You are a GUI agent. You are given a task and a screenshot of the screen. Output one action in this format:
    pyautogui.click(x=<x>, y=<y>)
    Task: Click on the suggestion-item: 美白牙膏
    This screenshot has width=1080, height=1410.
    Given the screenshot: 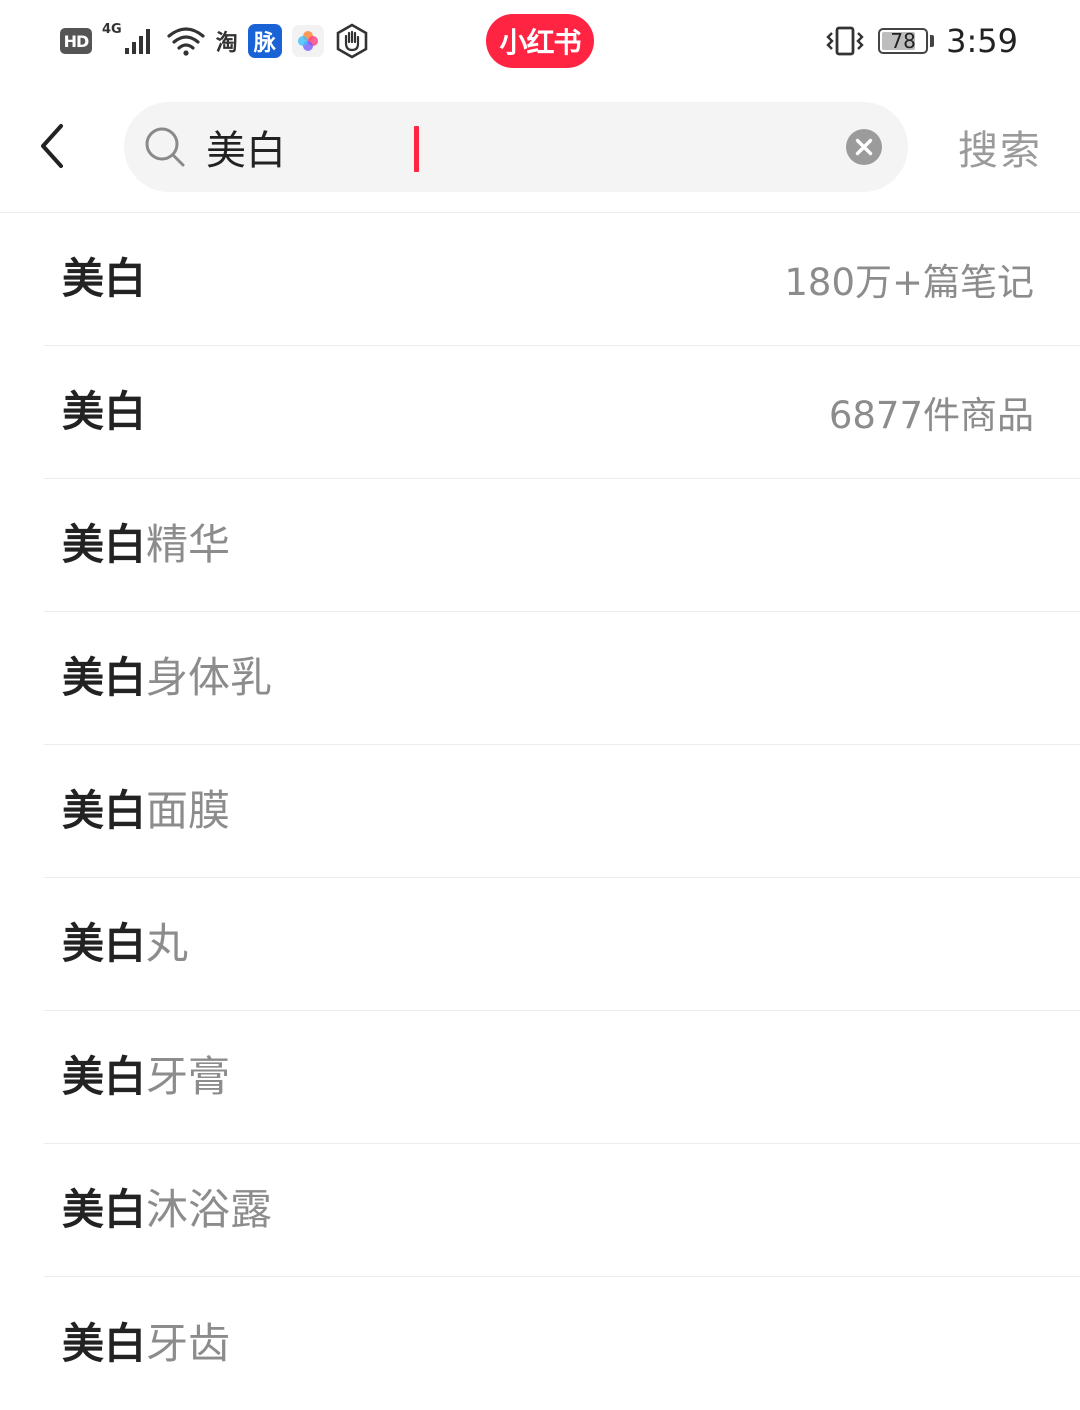 What is the action you would take?
    pyautogui.click(x=562, y=1077)
    